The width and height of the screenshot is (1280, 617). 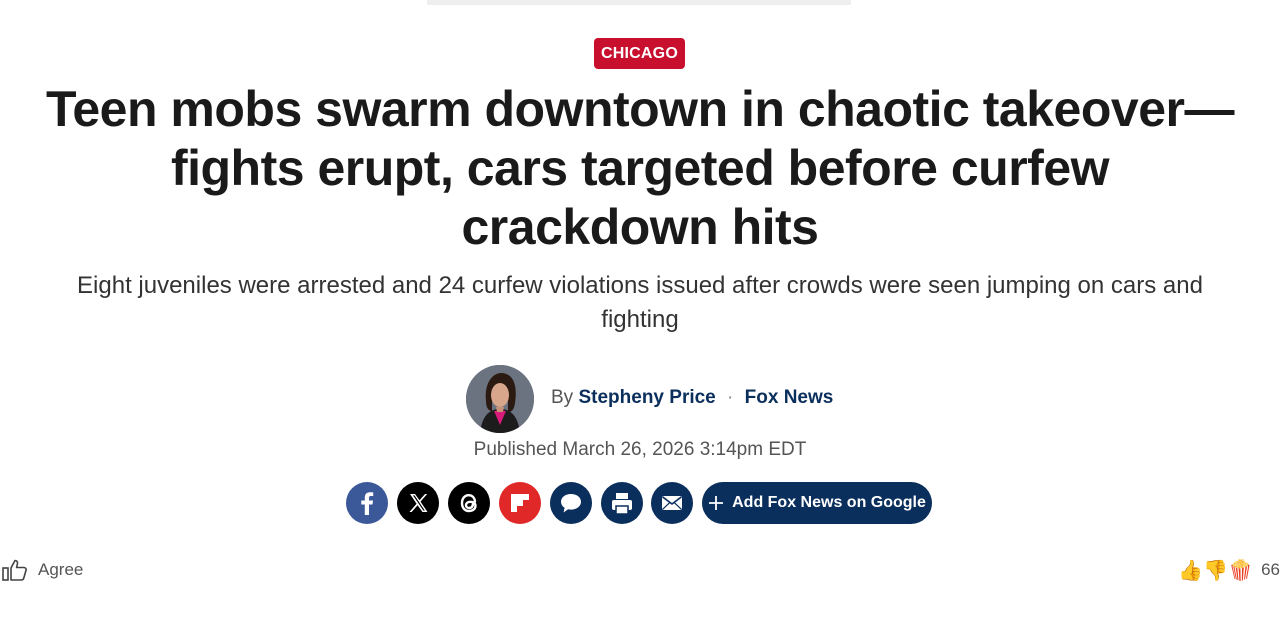 I want to click on comment-button, so click(x=571, y=503).